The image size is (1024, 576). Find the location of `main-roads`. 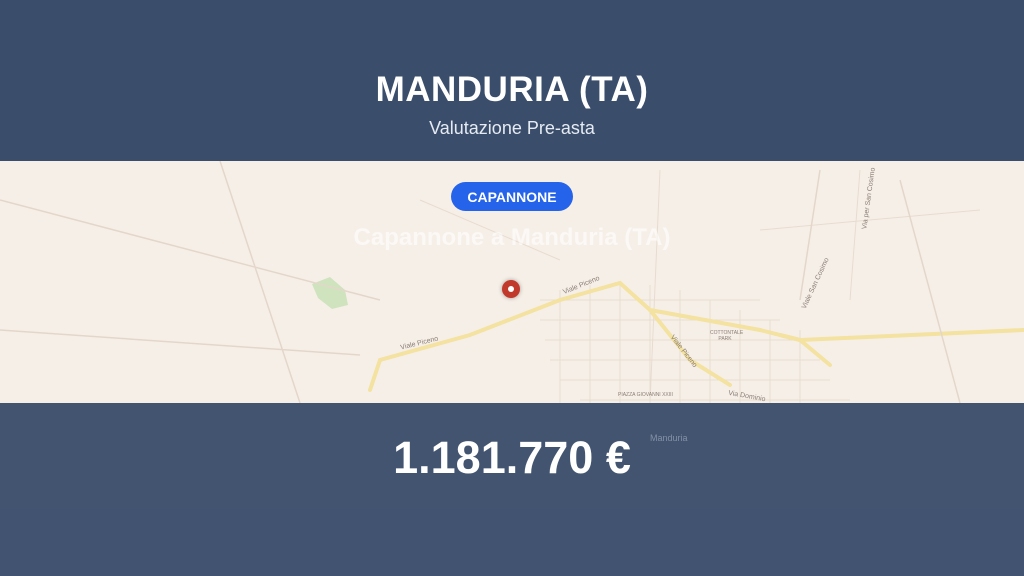

main-roads is located at coordinates (696, 336).